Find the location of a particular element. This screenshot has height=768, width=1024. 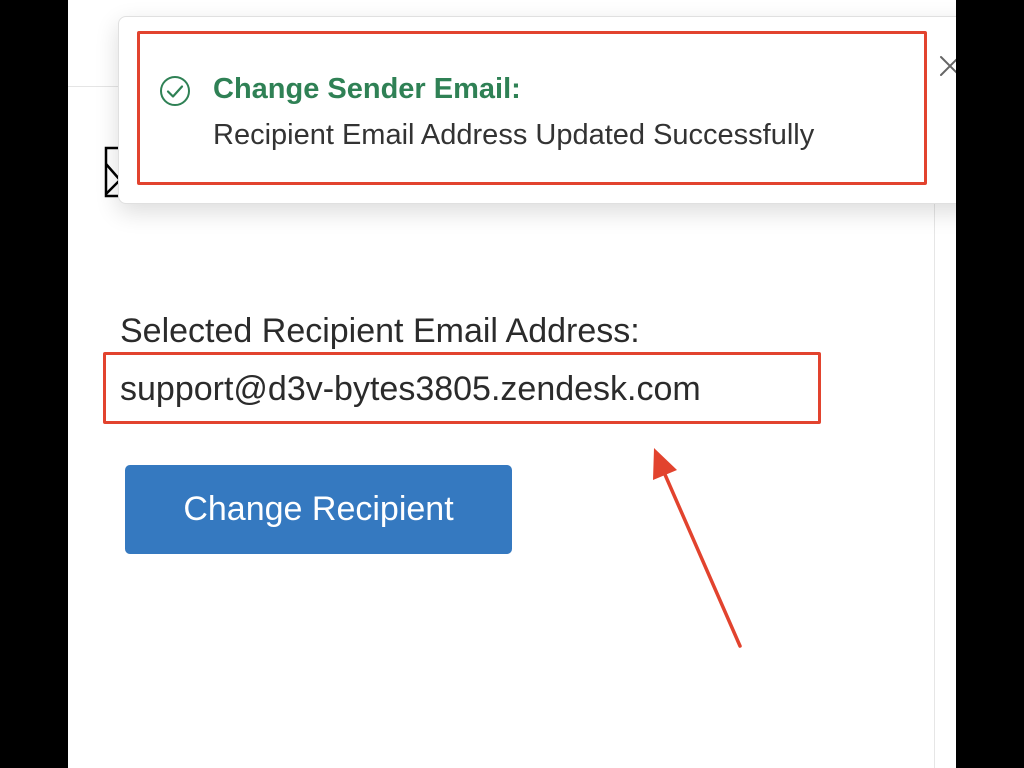

change-recipient-button: Change Recipient is located at coordinates (318, 509).